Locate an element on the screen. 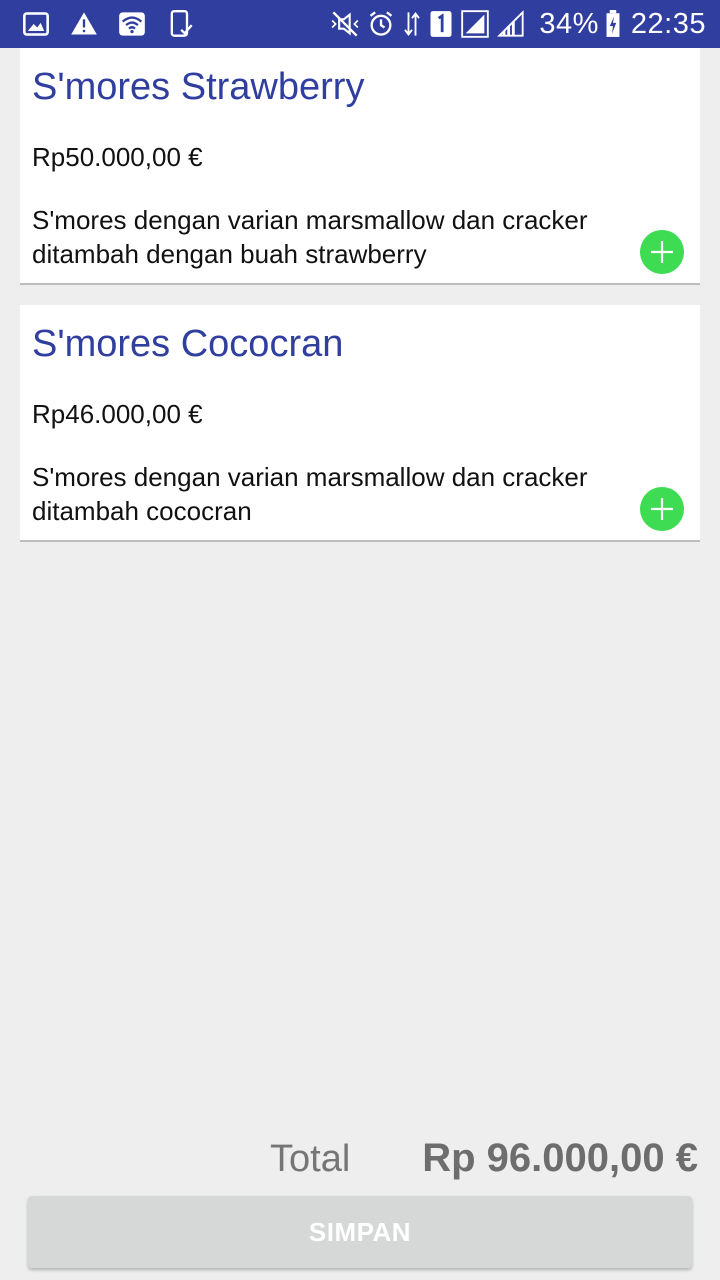 This screenshot has width=720, height=1280. status-bar-left is located at coordinates (118, 24).